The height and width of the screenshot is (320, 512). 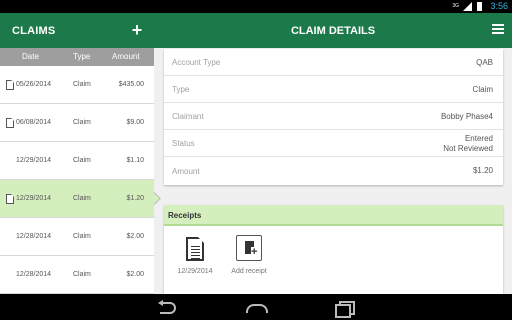 I want to click on receipt-date: 12/29/2014, so click(x=195, y=271).